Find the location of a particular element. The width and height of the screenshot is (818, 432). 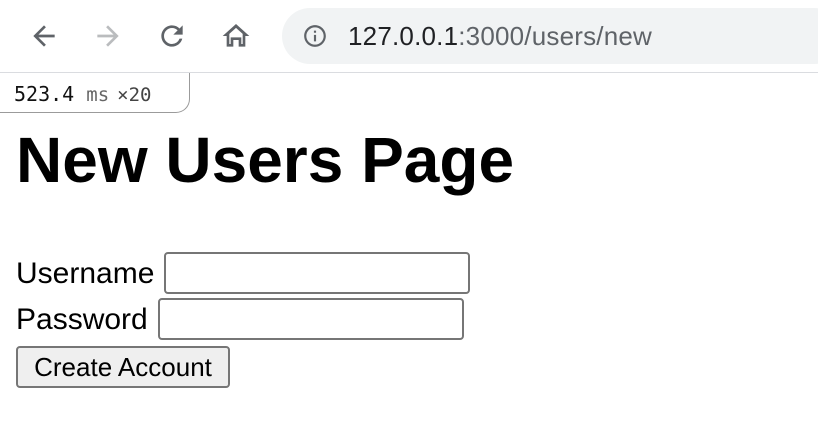

password-row: Password is located at coordinates (243, 321).